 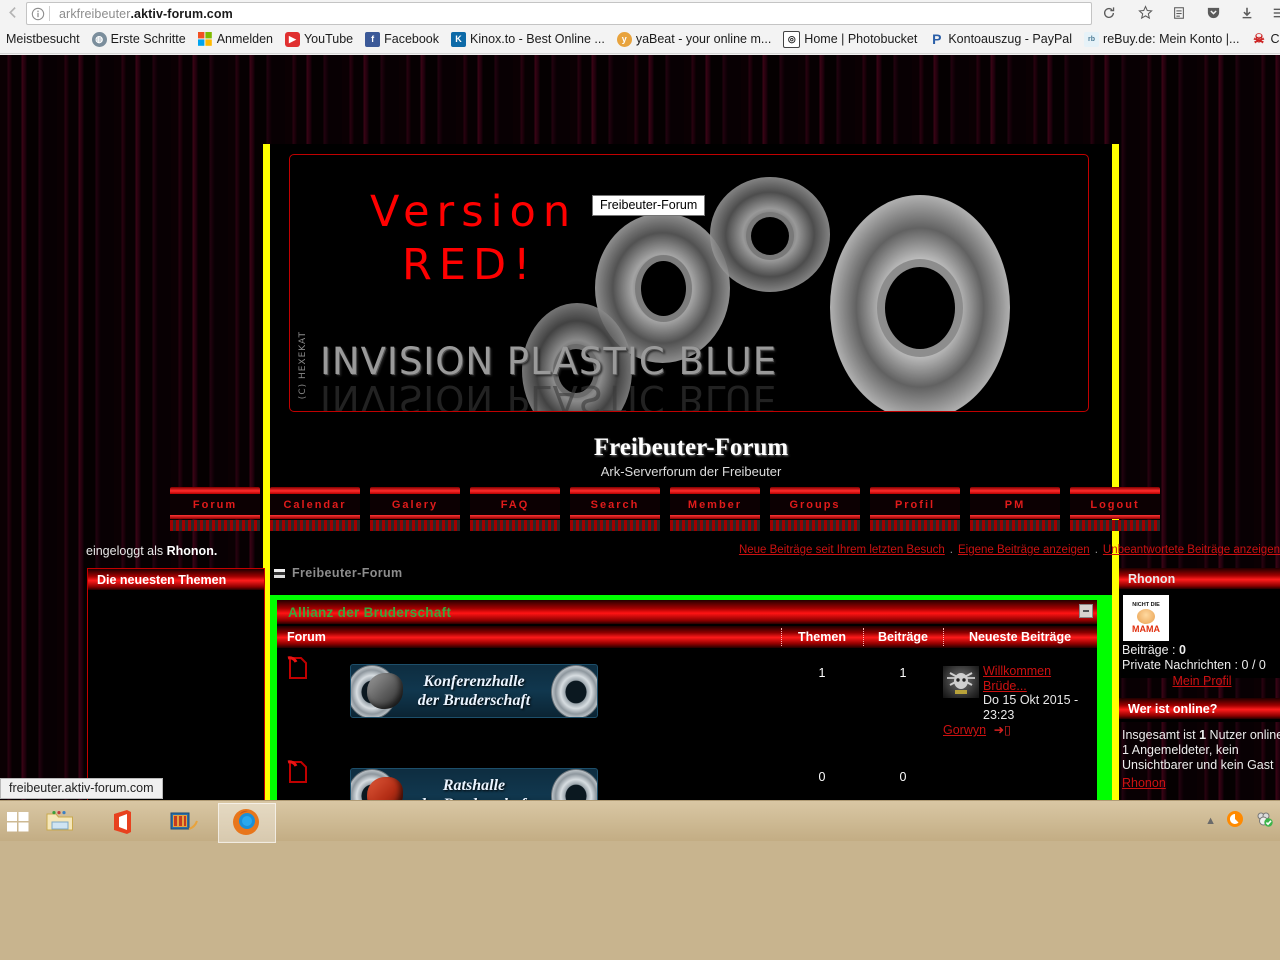 What do you see at coordinates (1146, 618) in the screenshot?
I see `avatar: NICHT DIE MAMA` at bounding box center [1146, 618].